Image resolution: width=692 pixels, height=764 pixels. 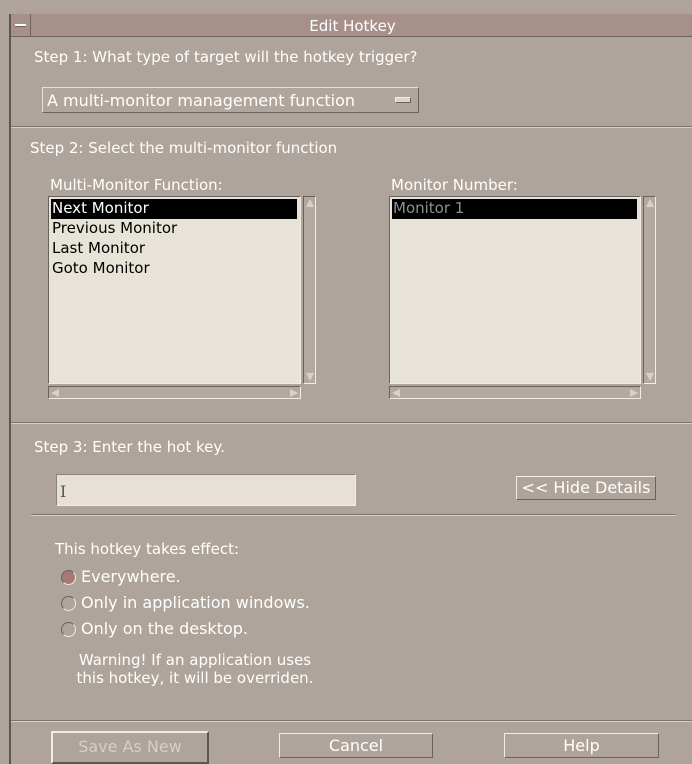 What do you see at coordinates (131, 576) in the screenshot?
I see `radio-label: Everywhere.` at bounding box center [131, 576].